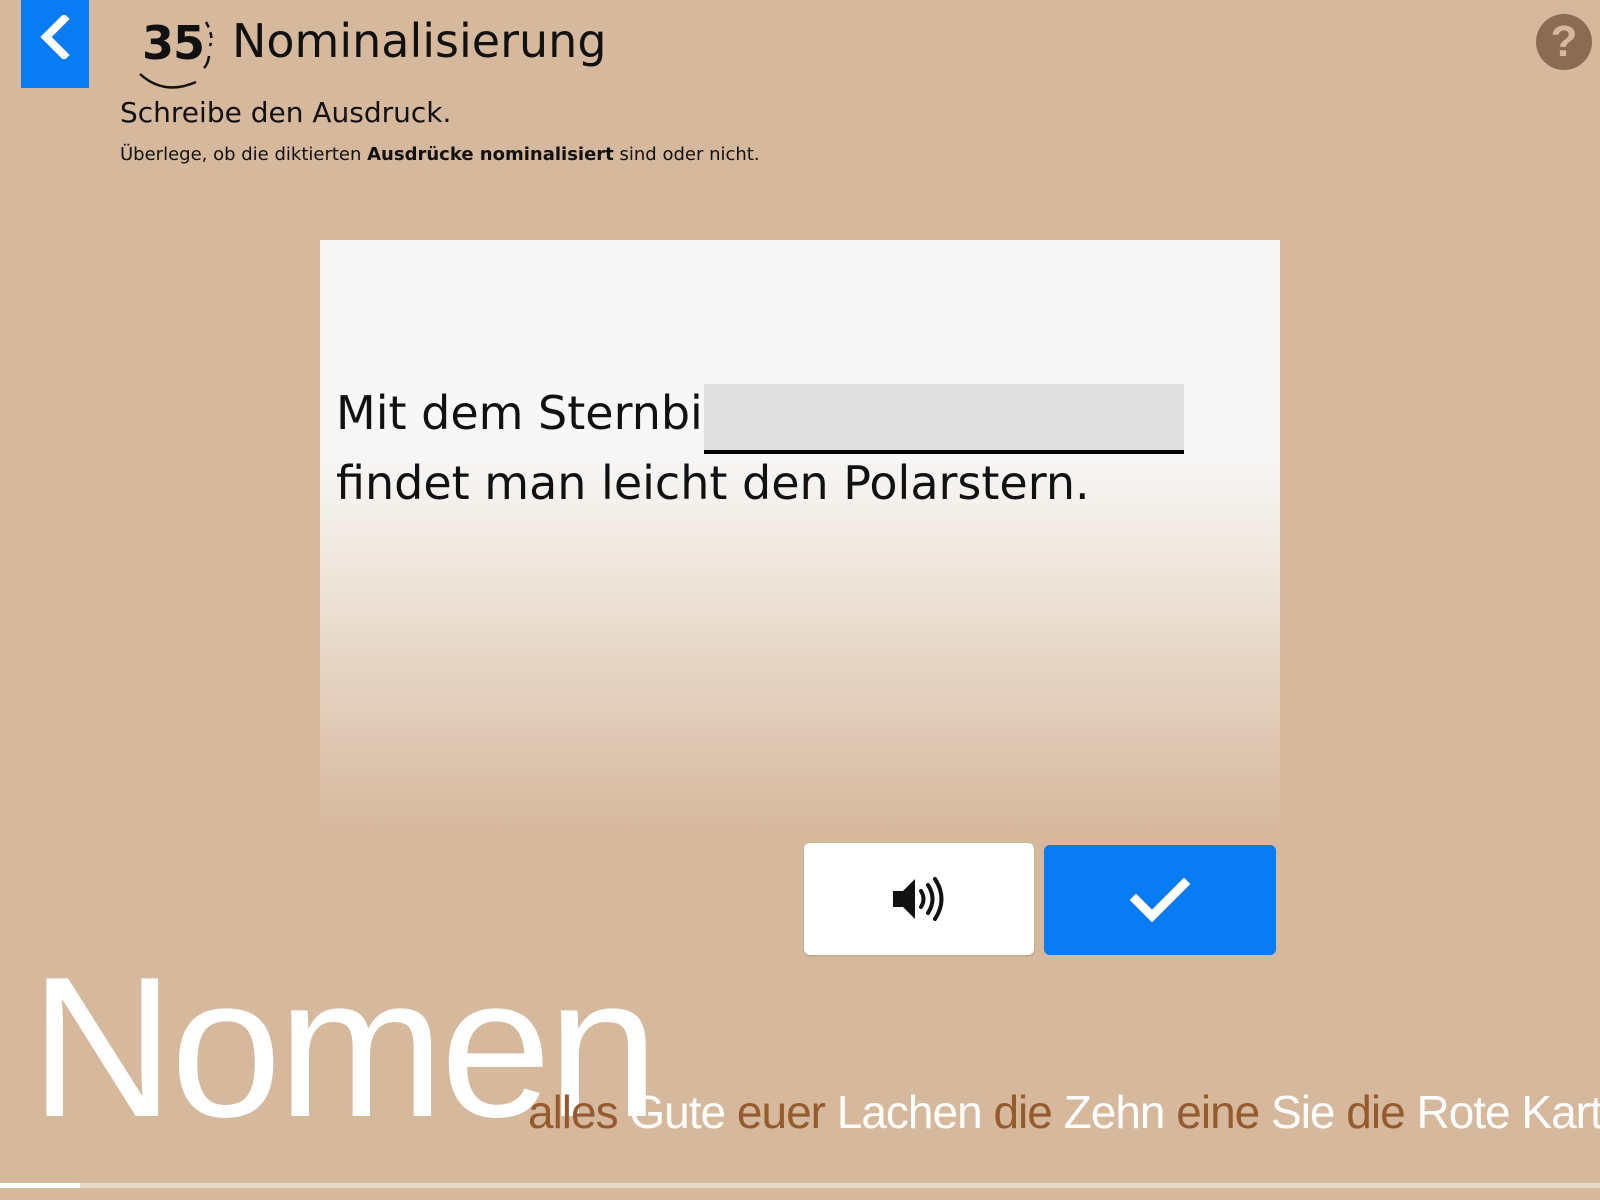  Describe the element at coordinates (686, 154) in the screenshot. I see `hint-suffix: sind oder nicht.` at that location.